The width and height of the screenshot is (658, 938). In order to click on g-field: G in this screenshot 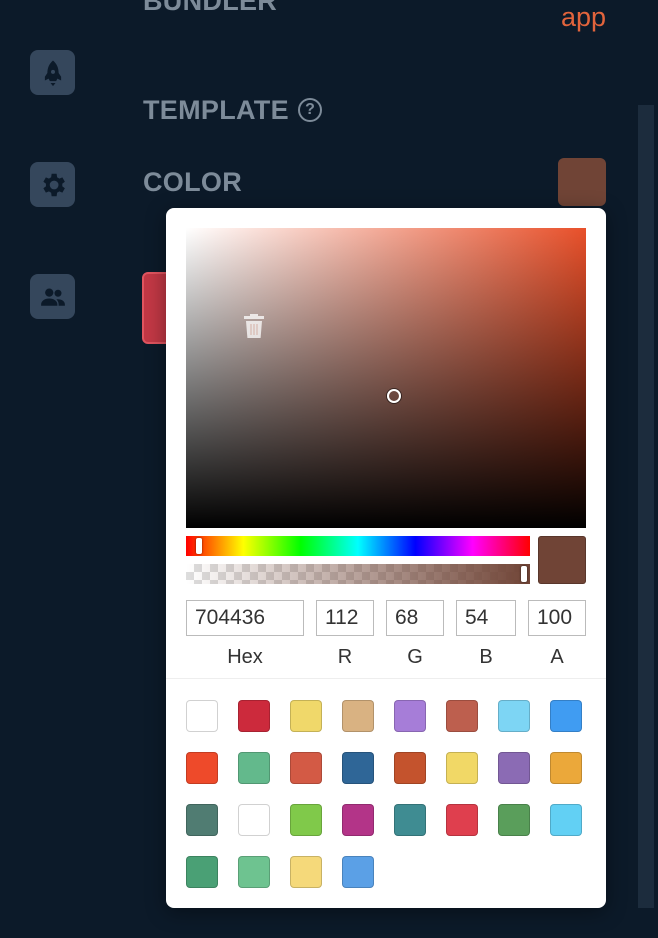, I will do `click(415, 634)`.